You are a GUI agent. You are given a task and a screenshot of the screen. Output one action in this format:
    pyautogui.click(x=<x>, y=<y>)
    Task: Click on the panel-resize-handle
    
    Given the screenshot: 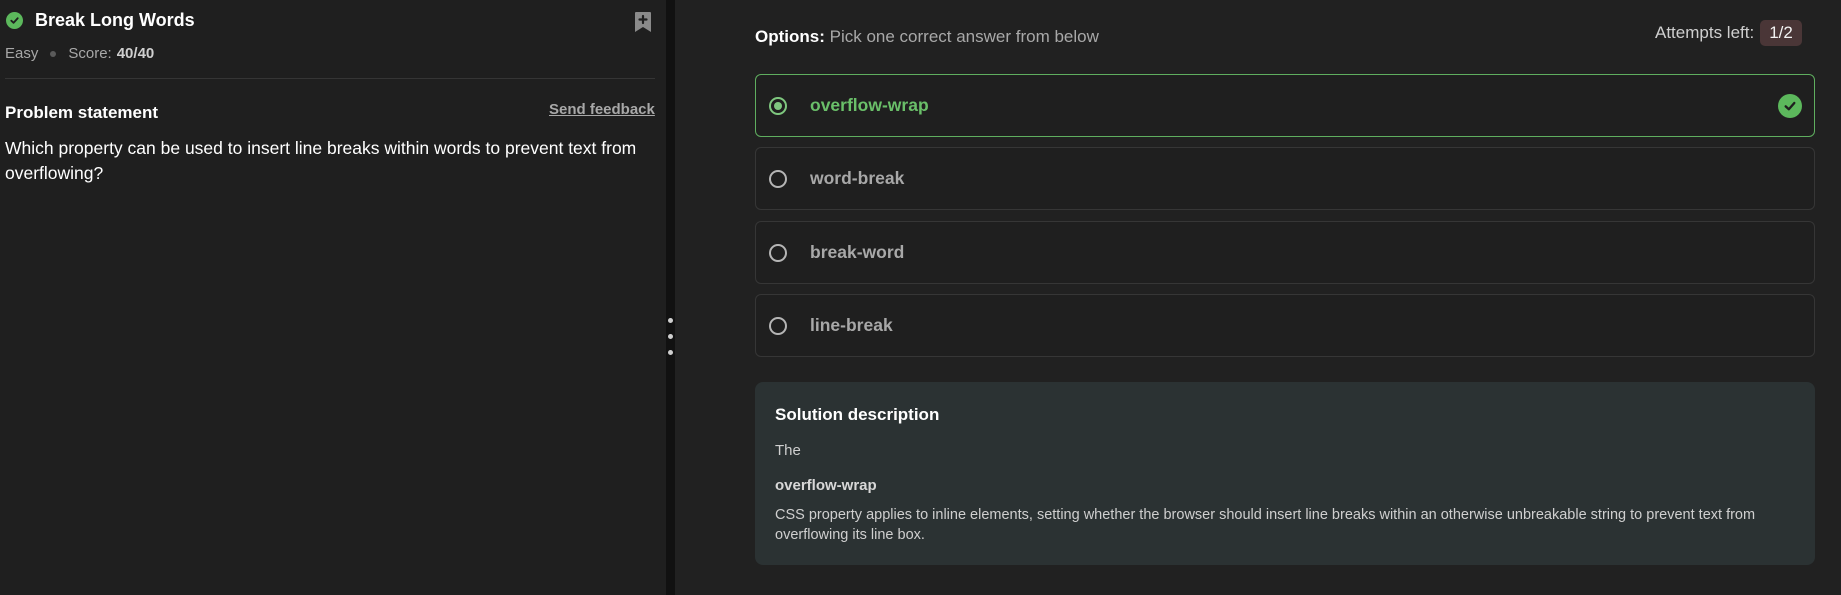 What is the action you would take?
    pyautogui.click(x=670, y=297)
    